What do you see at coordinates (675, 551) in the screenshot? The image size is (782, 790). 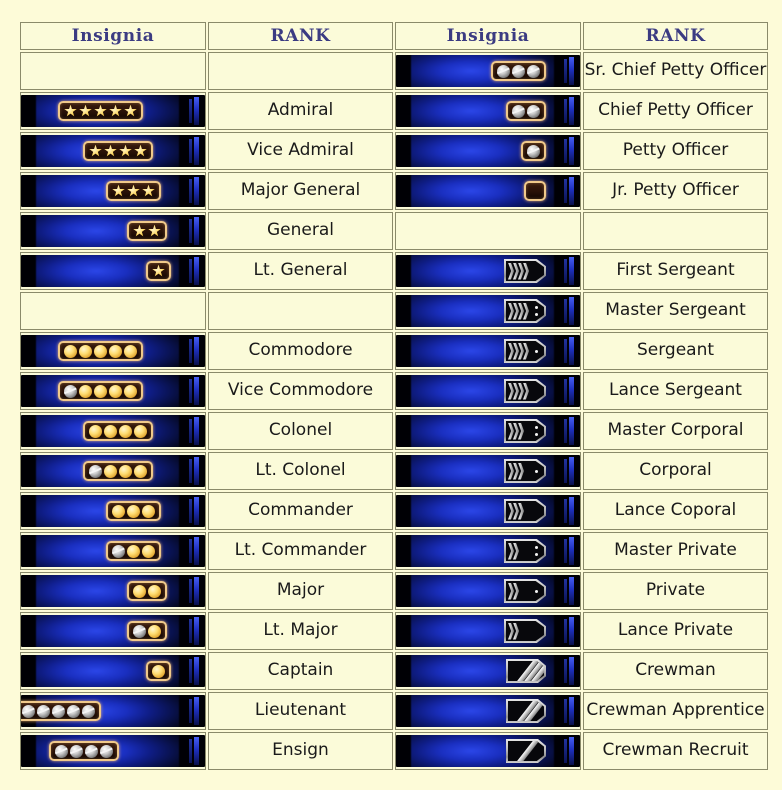 I see `rank-cell: Master Private` at bounding box center [675, 551].